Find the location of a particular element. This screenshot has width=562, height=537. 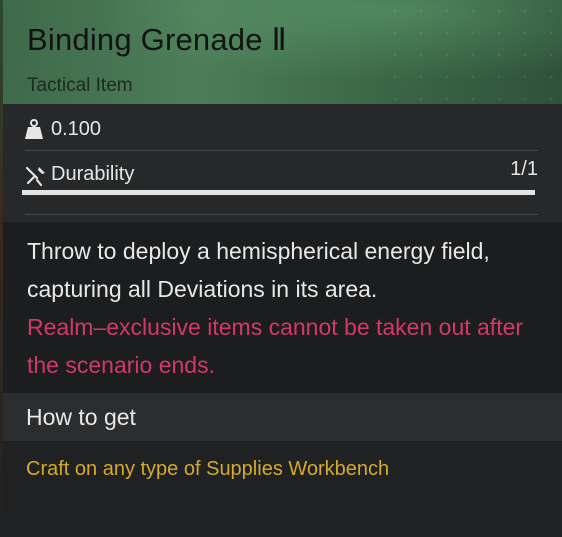

how-to-get-header: How to get is located at coordinates (282, 417).